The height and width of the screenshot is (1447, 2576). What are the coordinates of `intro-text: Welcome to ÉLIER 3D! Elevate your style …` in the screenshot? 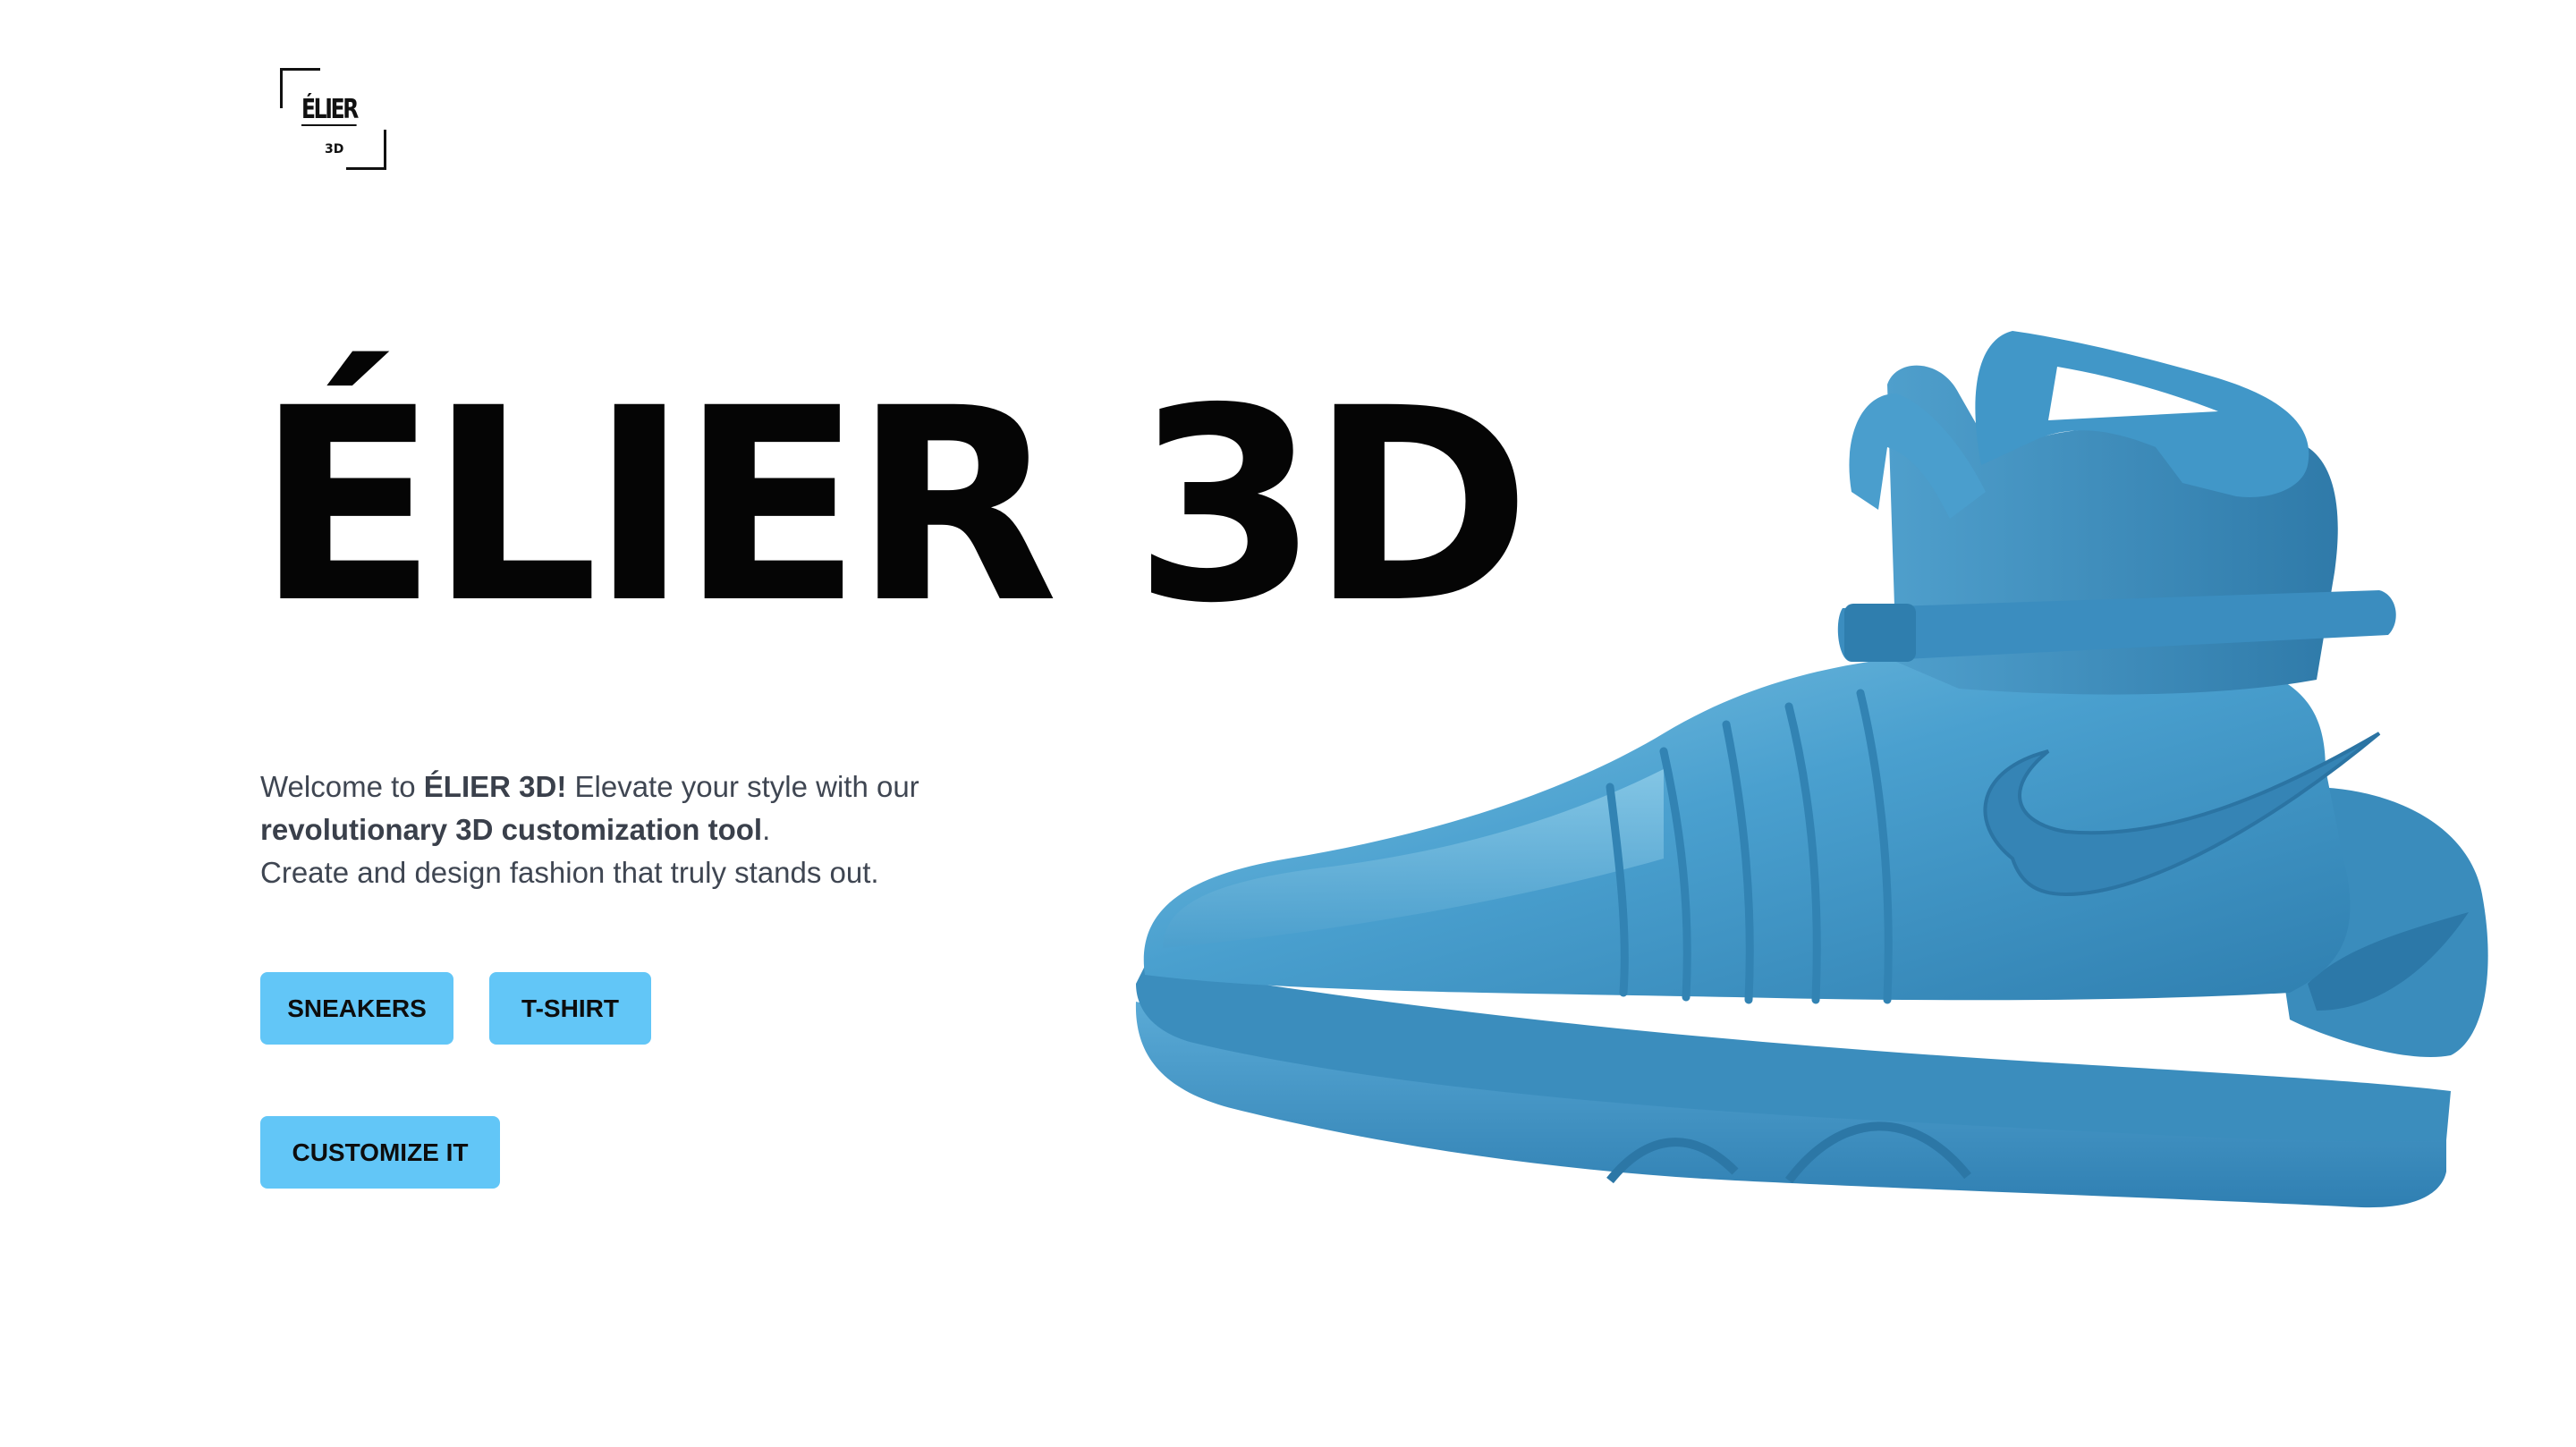 It's located at (662, 830).